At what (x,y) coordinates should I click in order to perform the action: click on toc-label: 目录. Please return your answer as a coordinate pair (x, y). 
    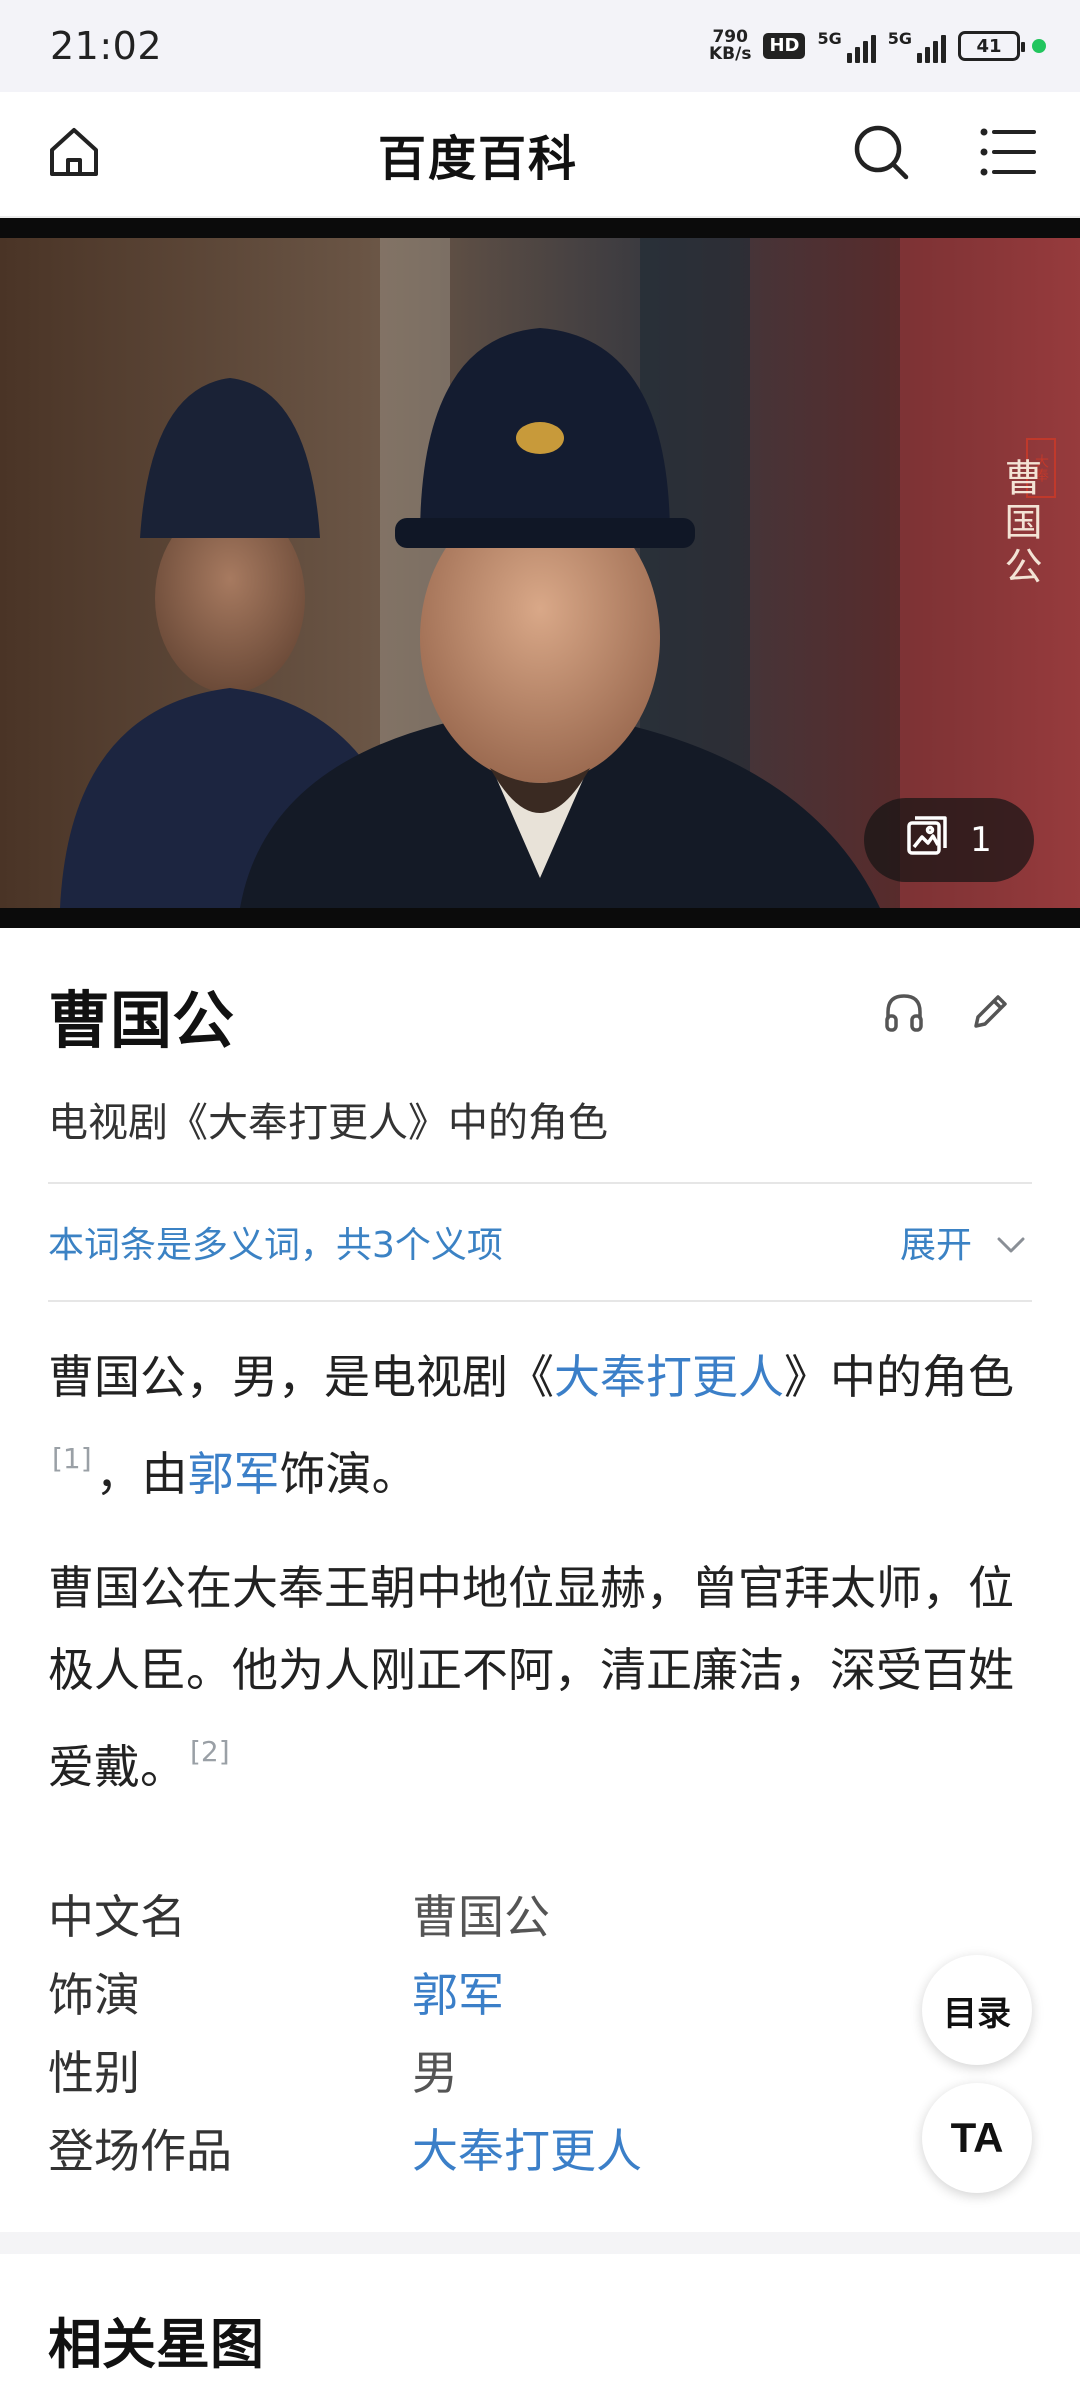
    Looking at the image, I should click on (977, 2013).